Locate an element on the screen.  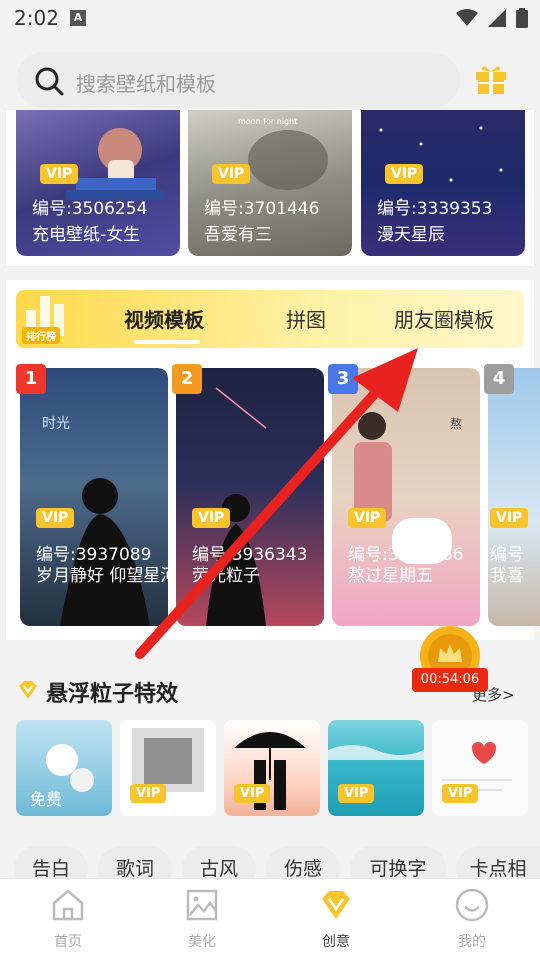
video-code: 编号 is located at coordinates (507, 555).